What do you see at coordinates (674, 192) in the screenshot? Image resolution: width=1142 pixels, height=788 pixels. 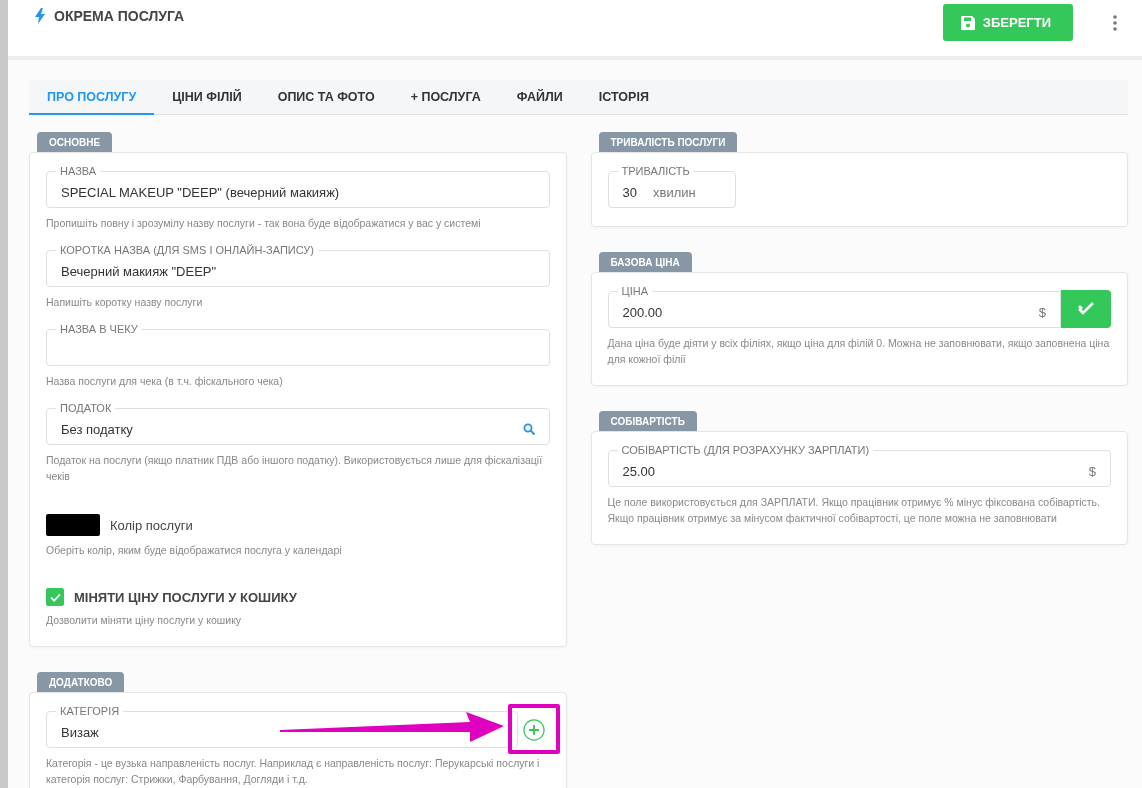 I see `unit-label: хвилин` at bounding box center [674, 192].